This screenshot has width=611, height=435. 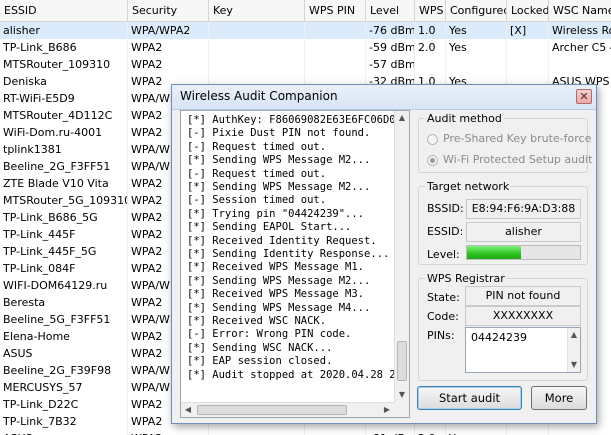 What do you see at coordinates (430, 30) in the screenshot?
I see `table-cell: 1.0` at bounding box center [430, 30].